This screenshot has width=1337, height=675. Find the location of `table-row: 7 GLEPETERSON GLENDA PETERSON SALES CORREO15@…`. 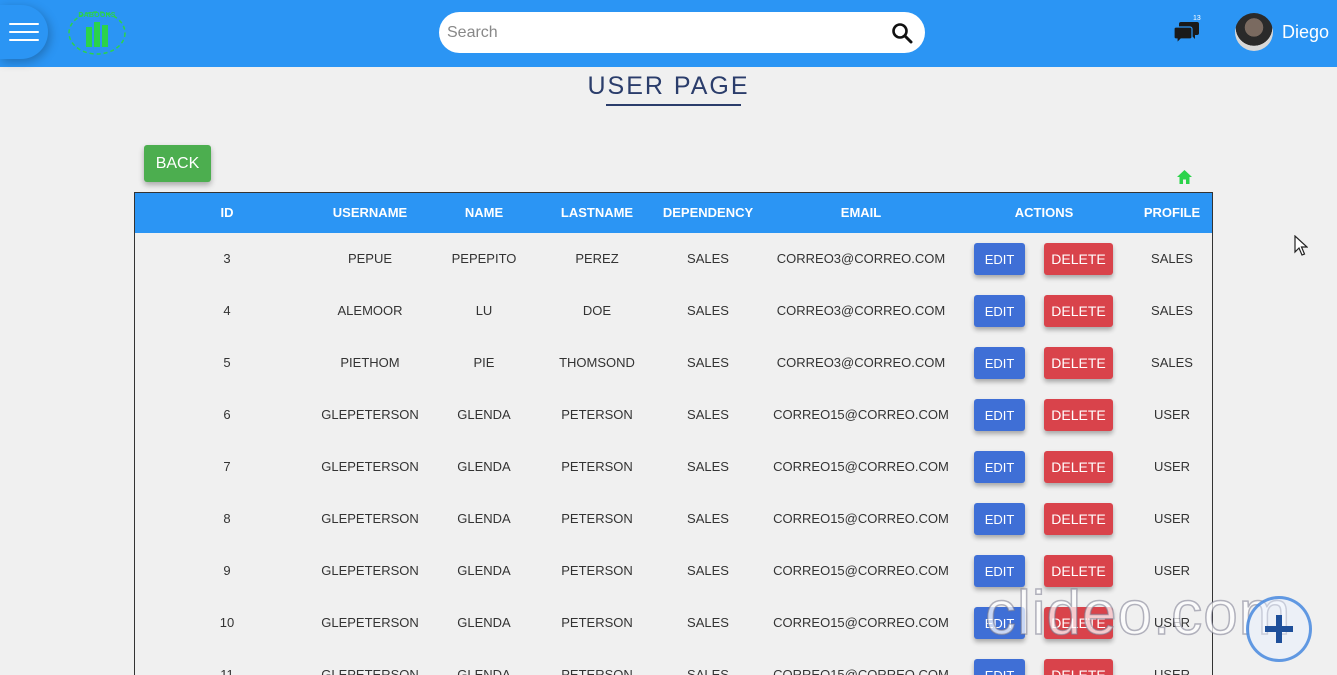

table-row: 7 GLEPETERSON GLENDA PETERSON SALES CORREO15@… is located at coordinates (673, 467).